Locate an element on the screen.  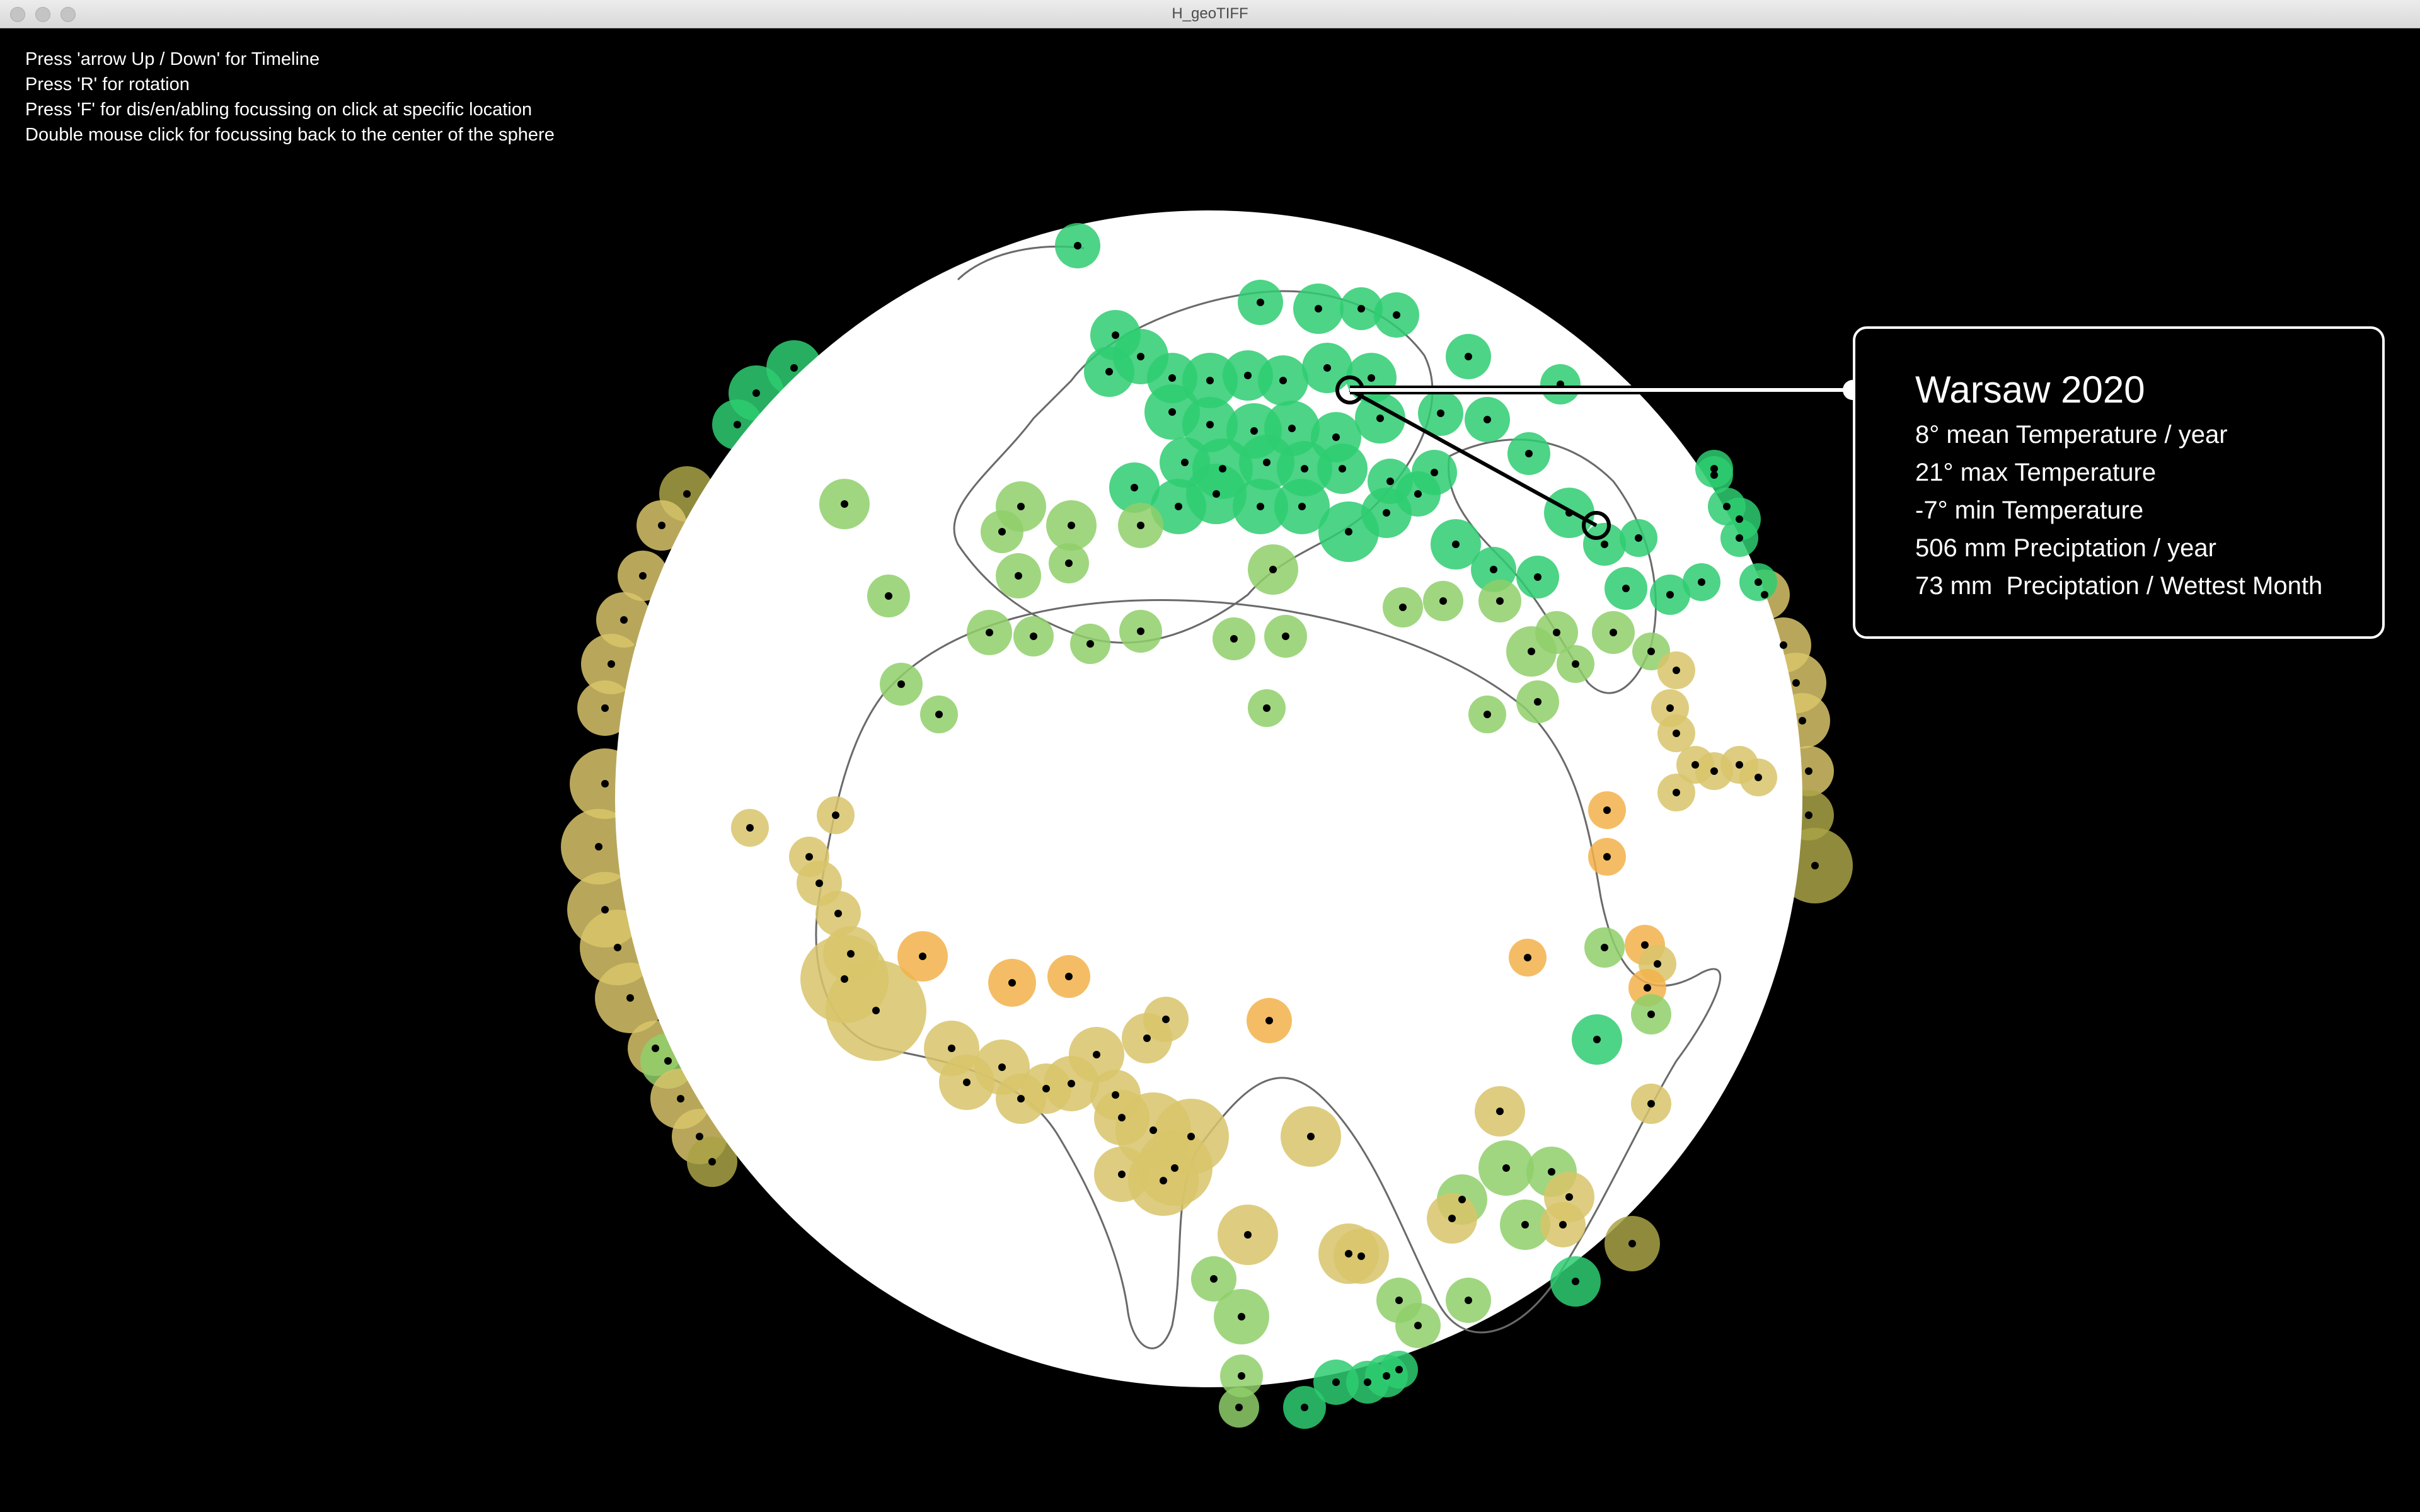
location-title: Warsaw 2020 is located at coordinates (2030, 390).